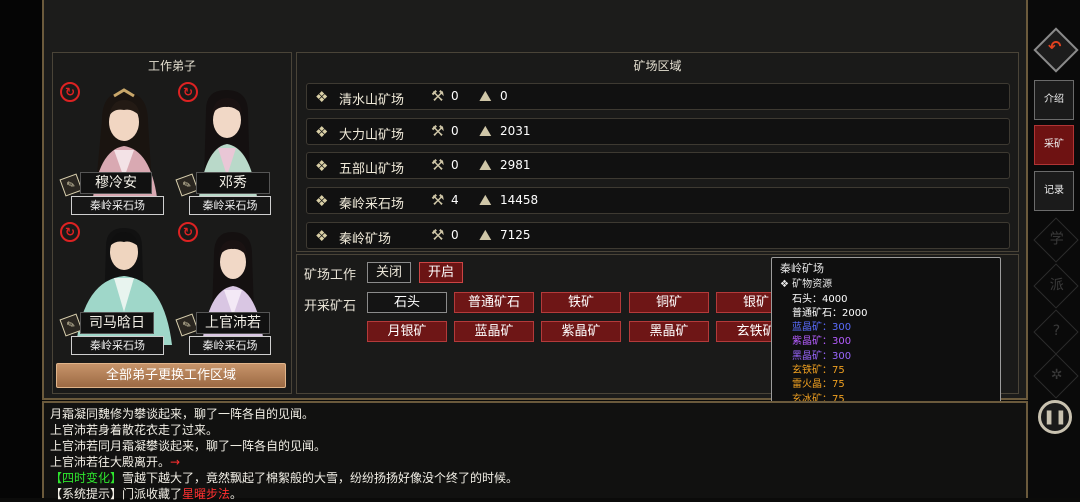 This screenshot has width=1080, height=502. What do you see at coordinates (1054, 145) in the screenshot?
I see `tab-mining: 采矿` at bounding box center [1054, 145].